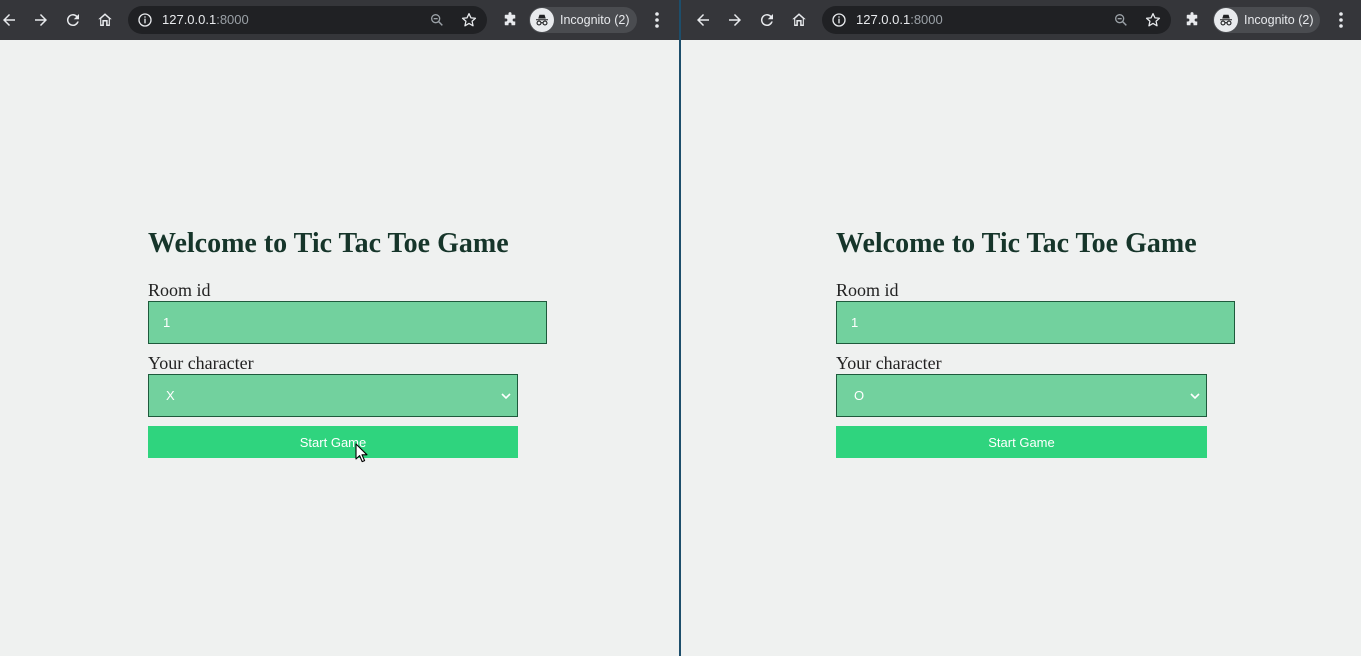  Describe the element at coordinates (859, 395) in the screenshot. I see `character-select-value: O` at that location.